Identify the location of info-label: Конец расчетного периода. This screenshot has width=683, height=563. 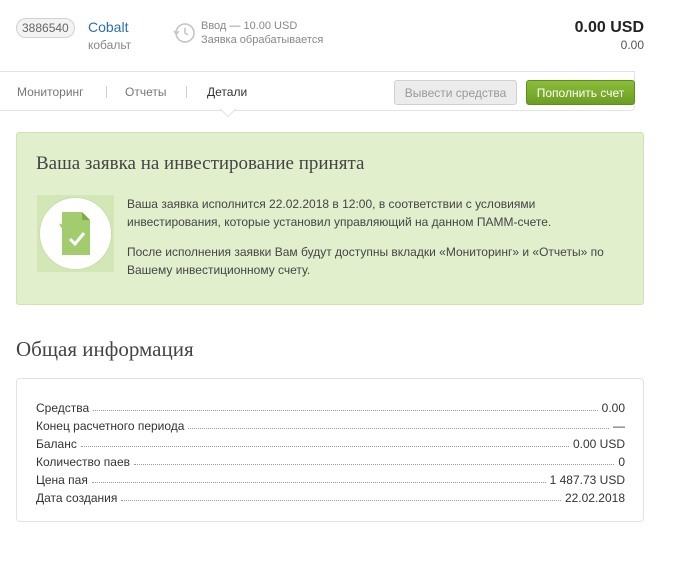
(110, 426).